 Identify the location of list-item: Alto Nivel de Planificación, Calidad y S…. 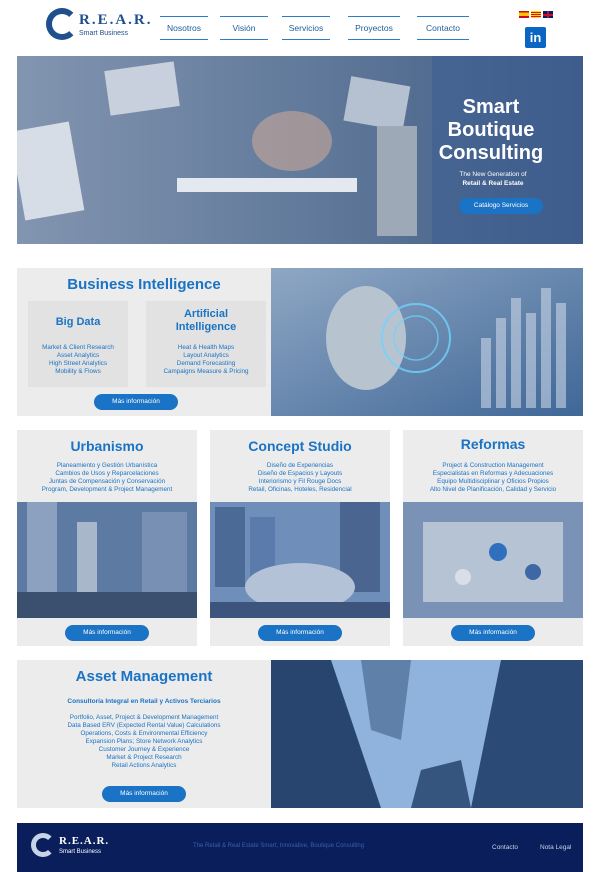
(493, 489).